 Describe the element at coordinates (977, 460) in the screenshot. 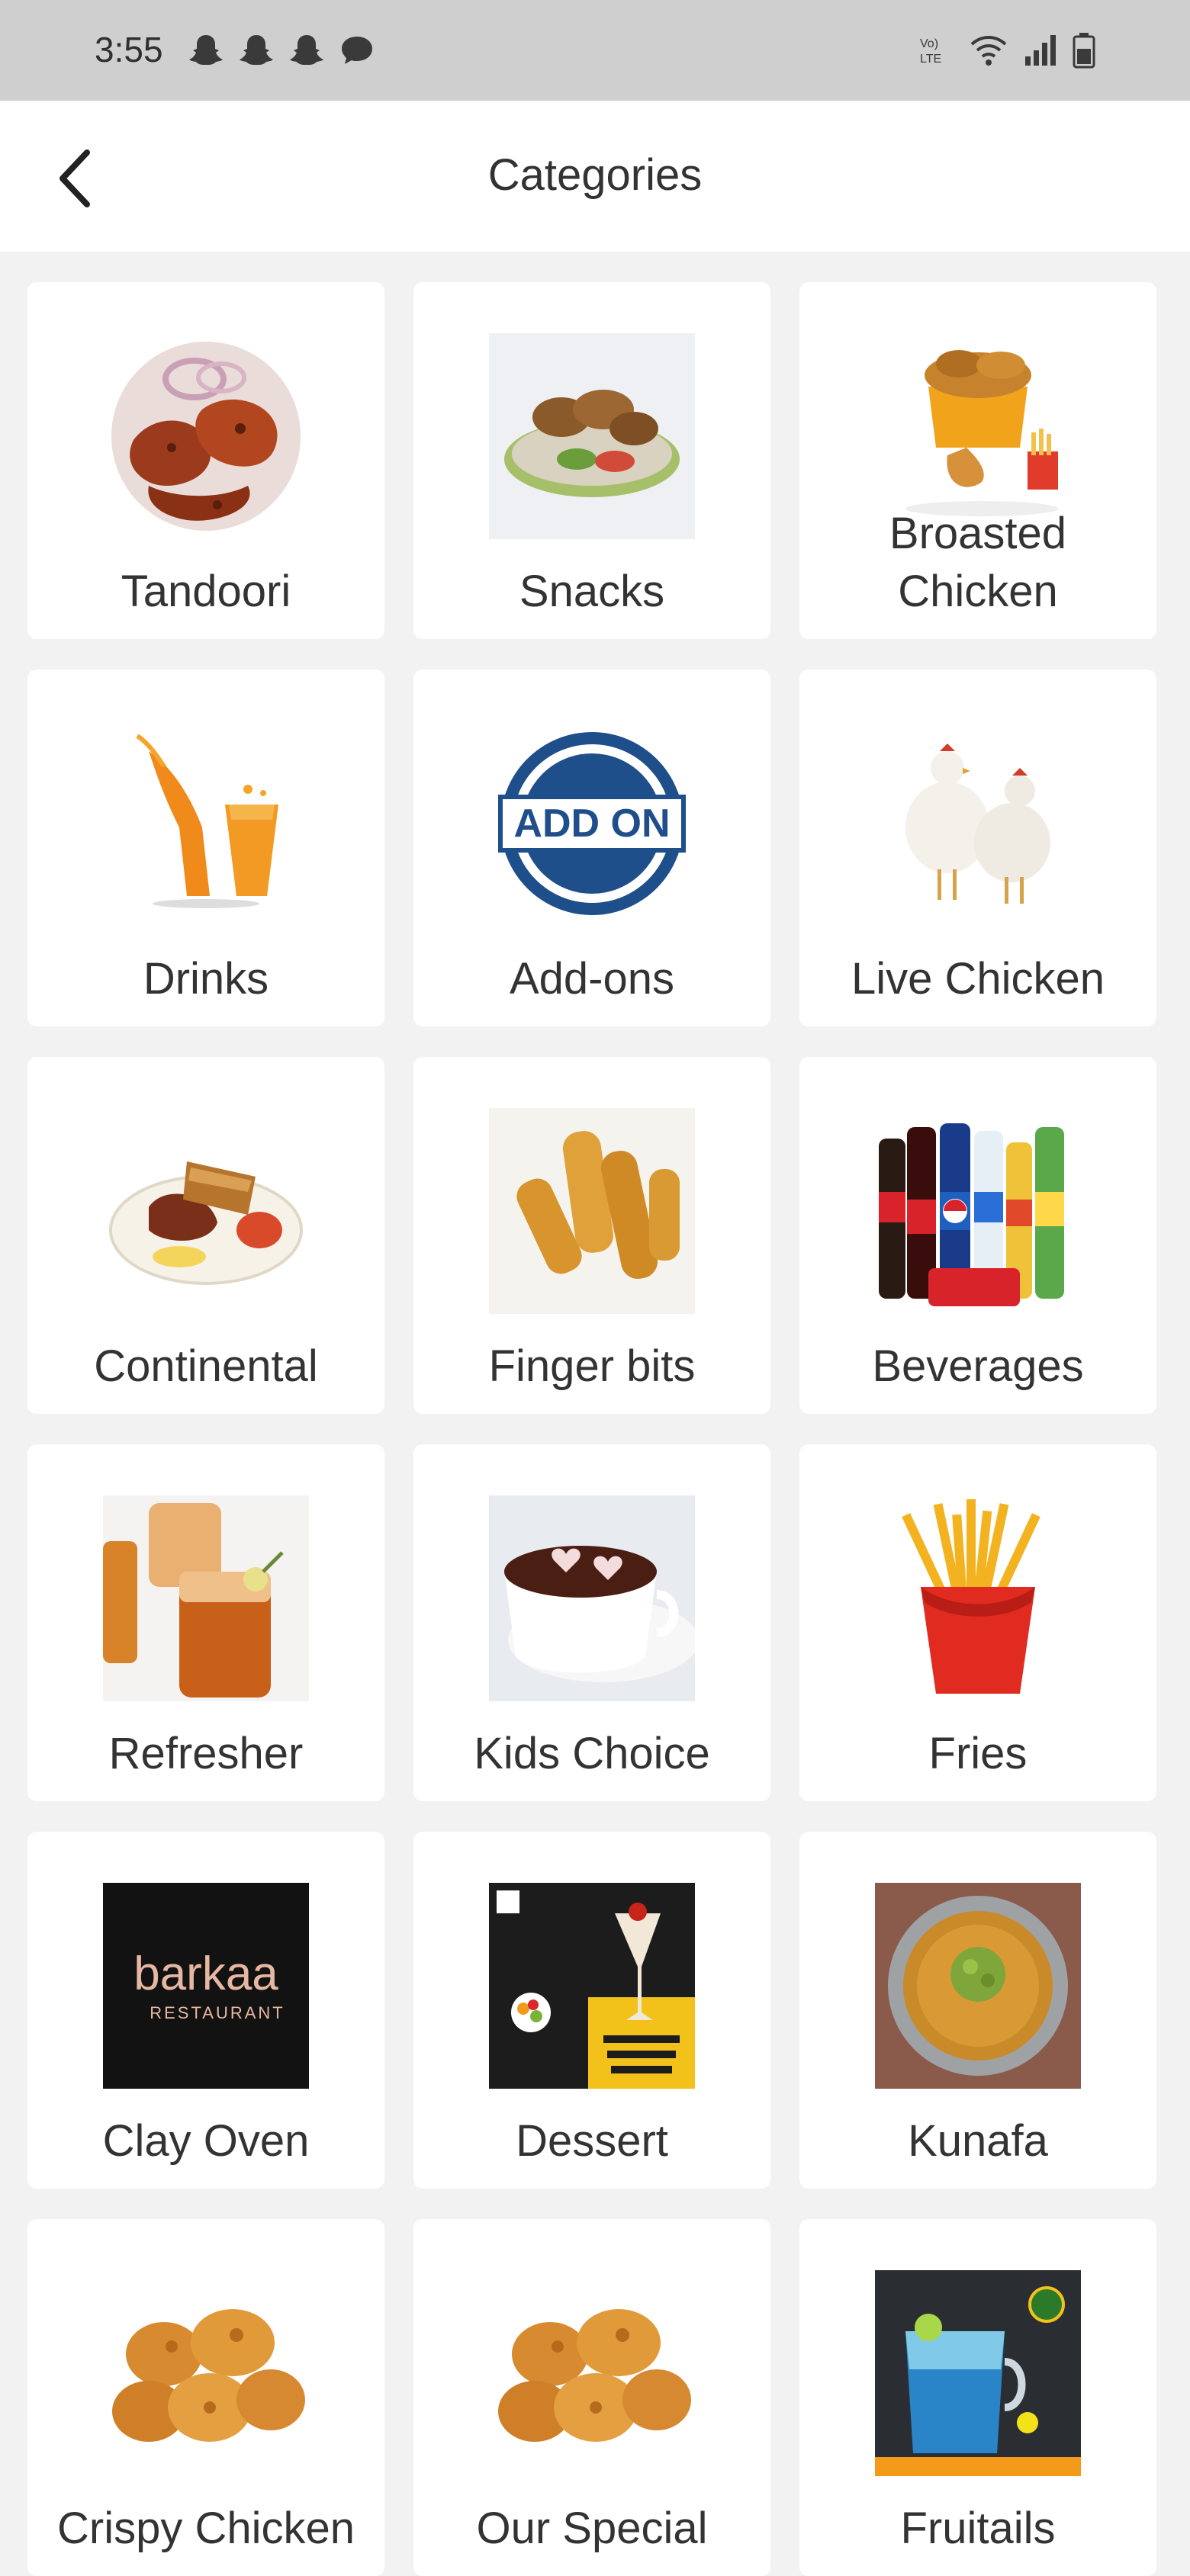

I see `category-card-broasted-chicken: Broasted Chicken` at that location.